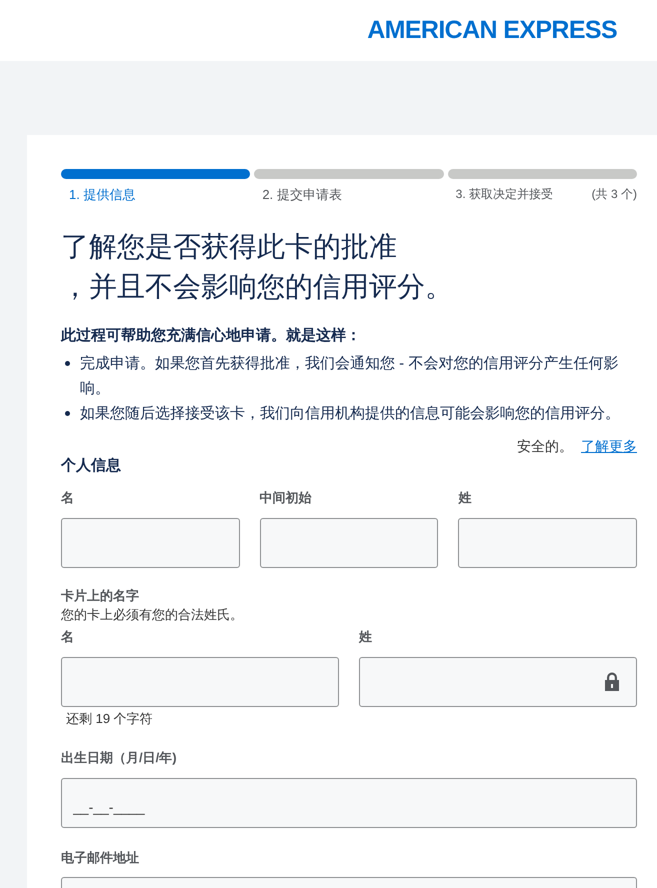 This screenshot has width=657, height=888. I want to click on field-label: 中间初始, so click(286, 497).